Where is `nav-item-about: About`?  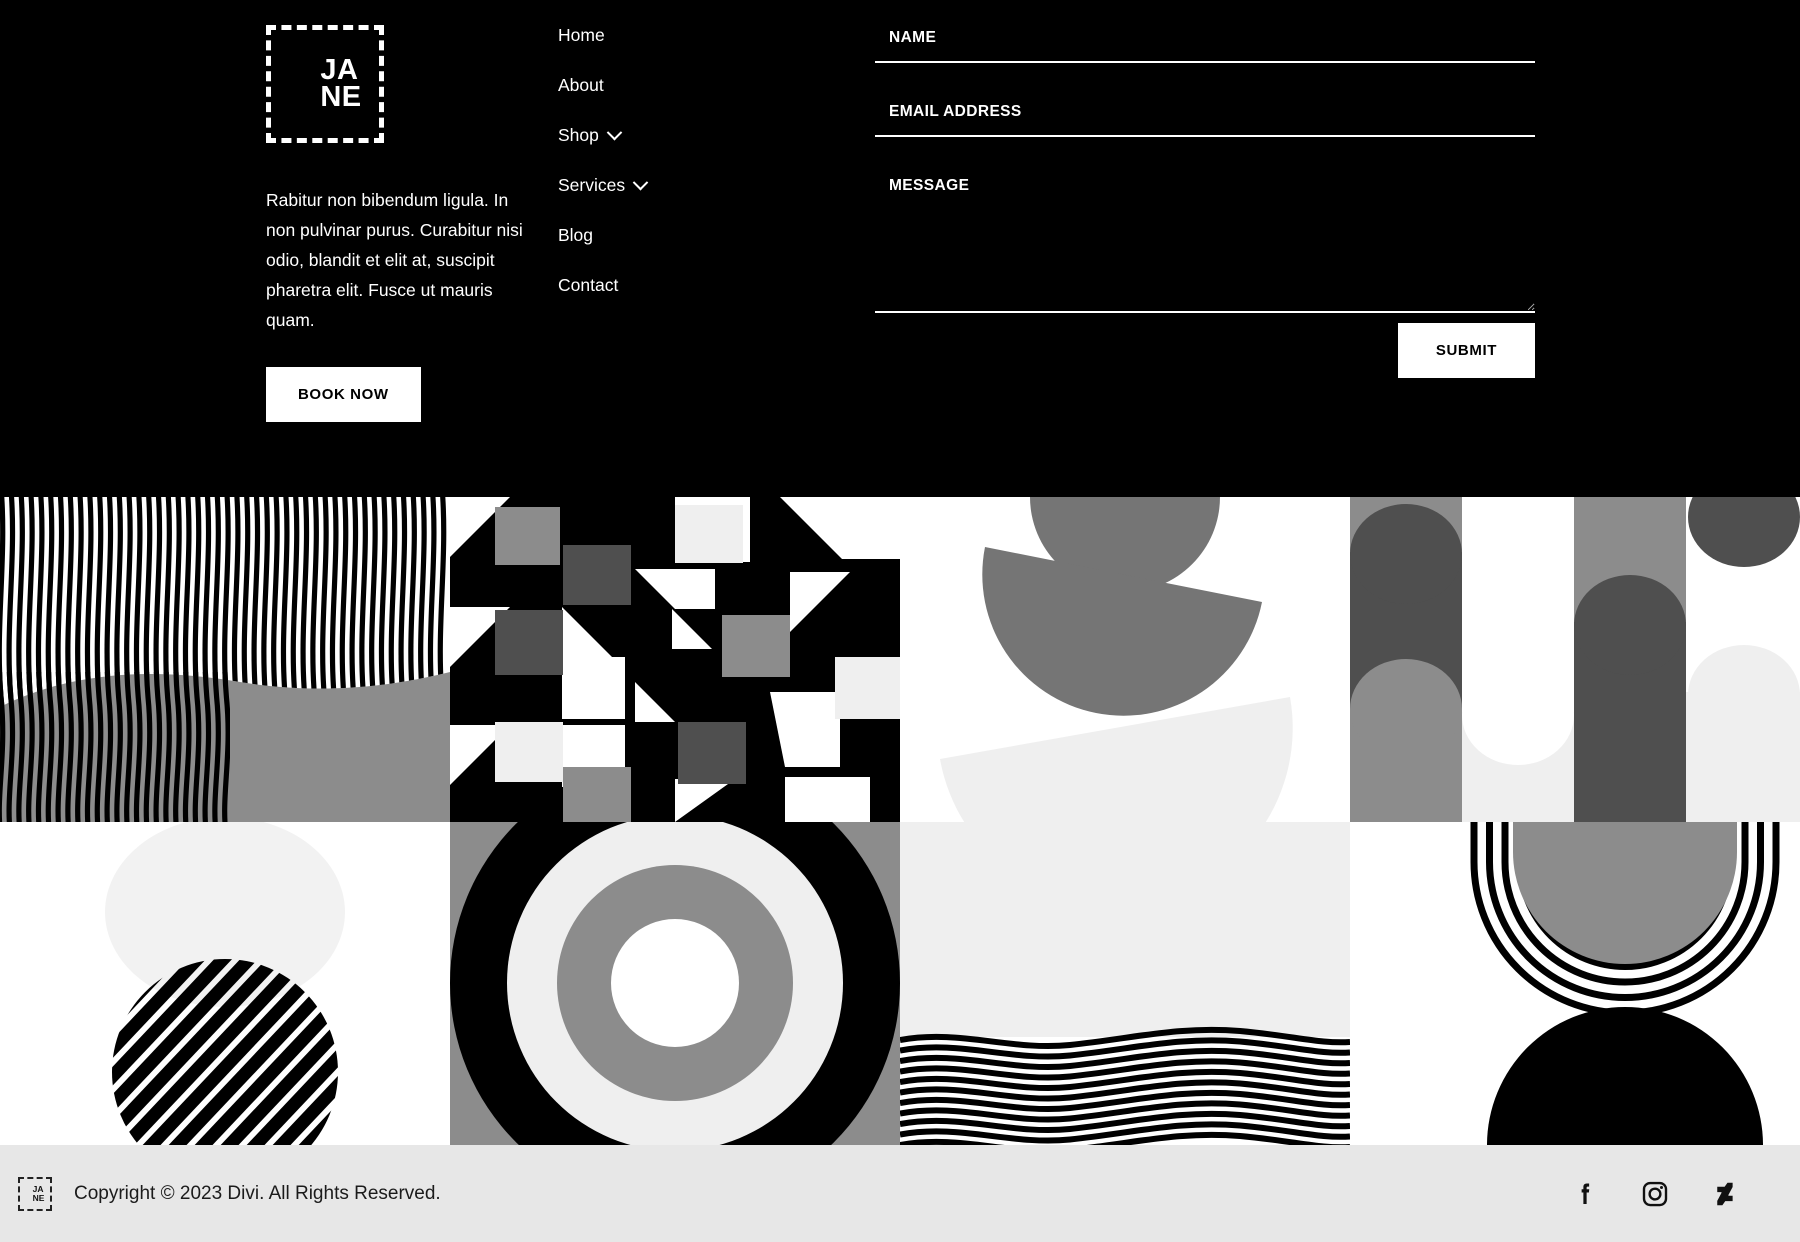 nav-item-about: About is located at coordinates (581, 85).